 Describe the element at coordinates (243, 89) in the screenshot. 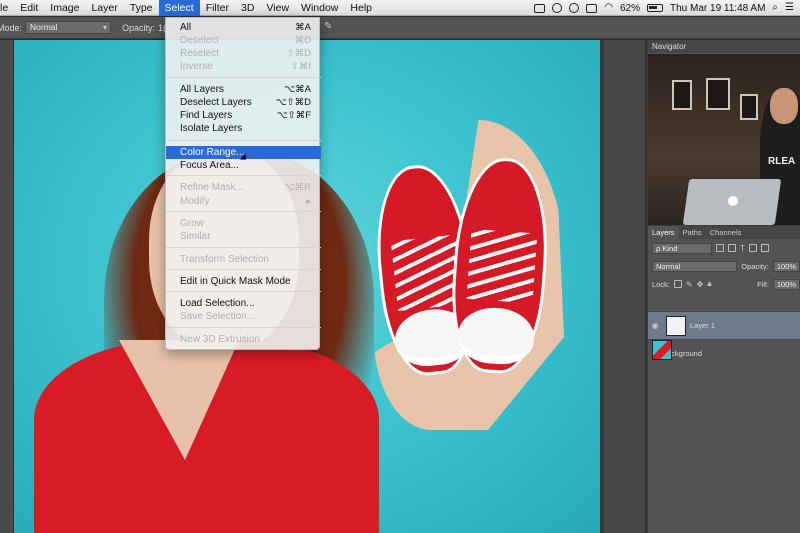

I see `menu-item-all-layers: All Layers ⌥⌘A` at that location.